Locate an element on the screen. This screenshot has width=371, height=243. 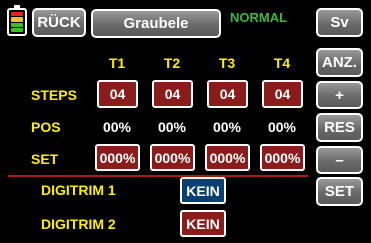
battery-icon is located at coordinates (17, 20).